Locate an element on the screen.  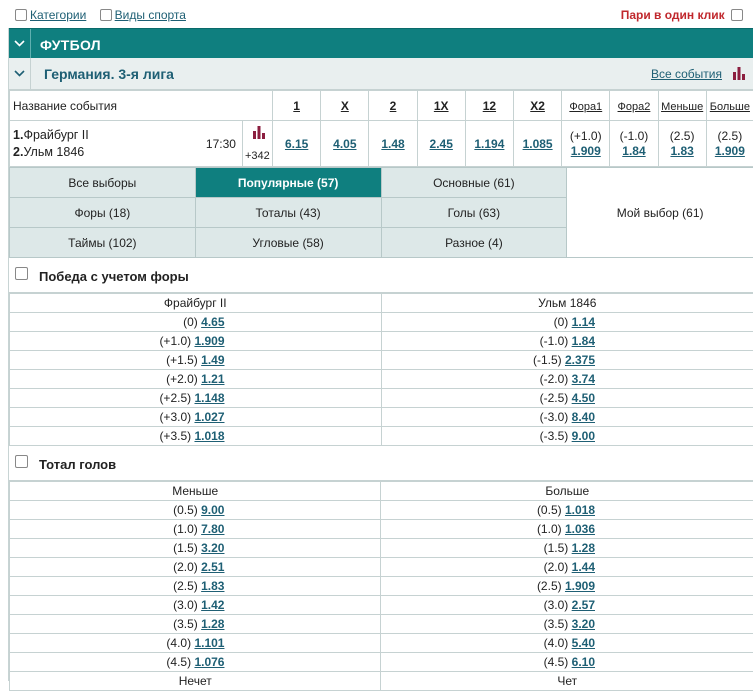
odds-value: 2.57 is located at coordinates (583, 605).